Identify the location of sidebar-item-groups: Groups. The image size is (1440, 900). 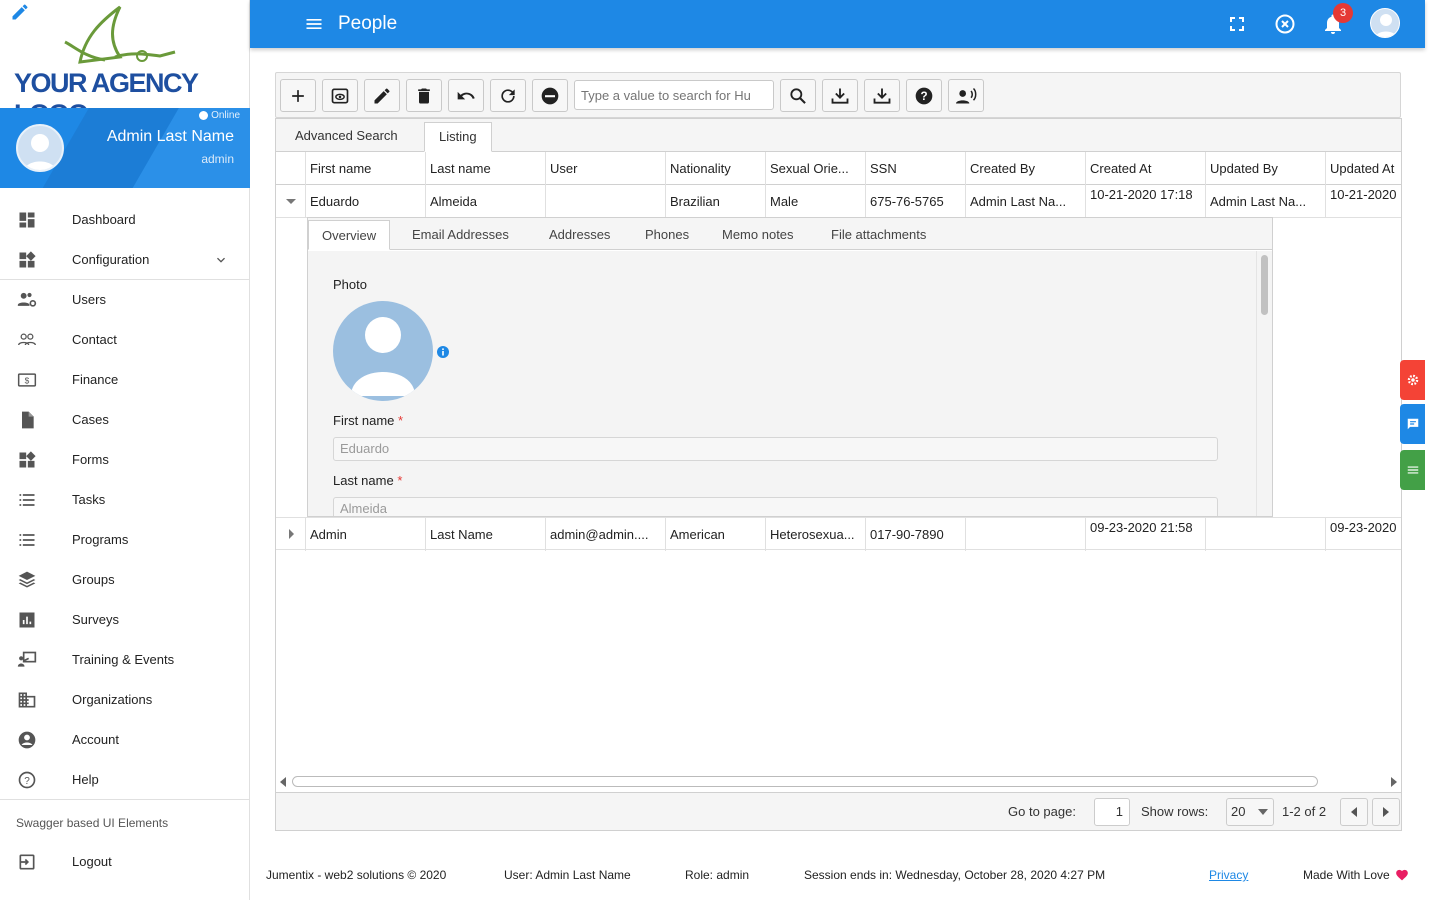
(124, 580).